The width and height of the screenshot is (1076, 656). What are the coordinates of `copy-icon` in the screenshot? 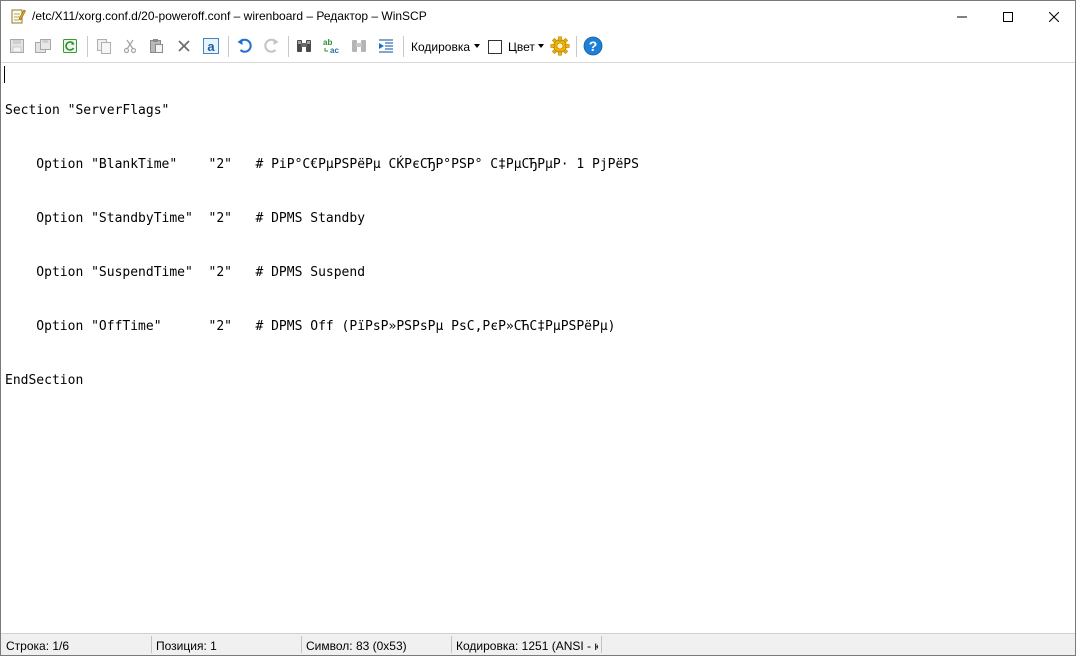 It's located at (104, 46).